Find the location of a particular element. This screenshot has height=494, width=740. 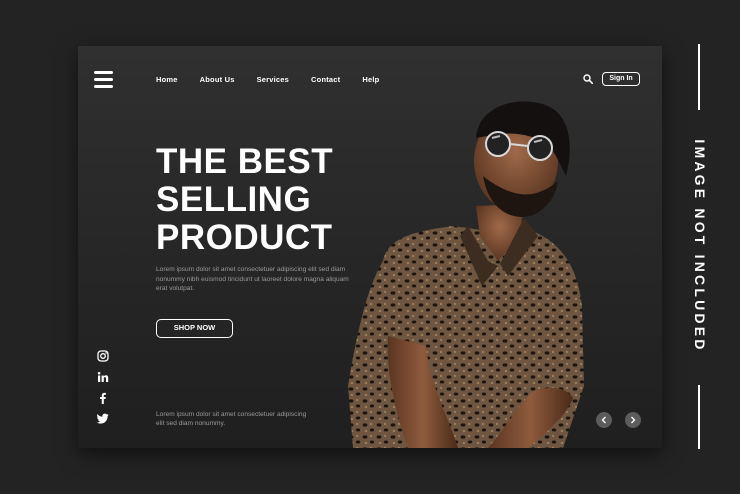

chevron-left-icon is located at coordinates (603, 420).